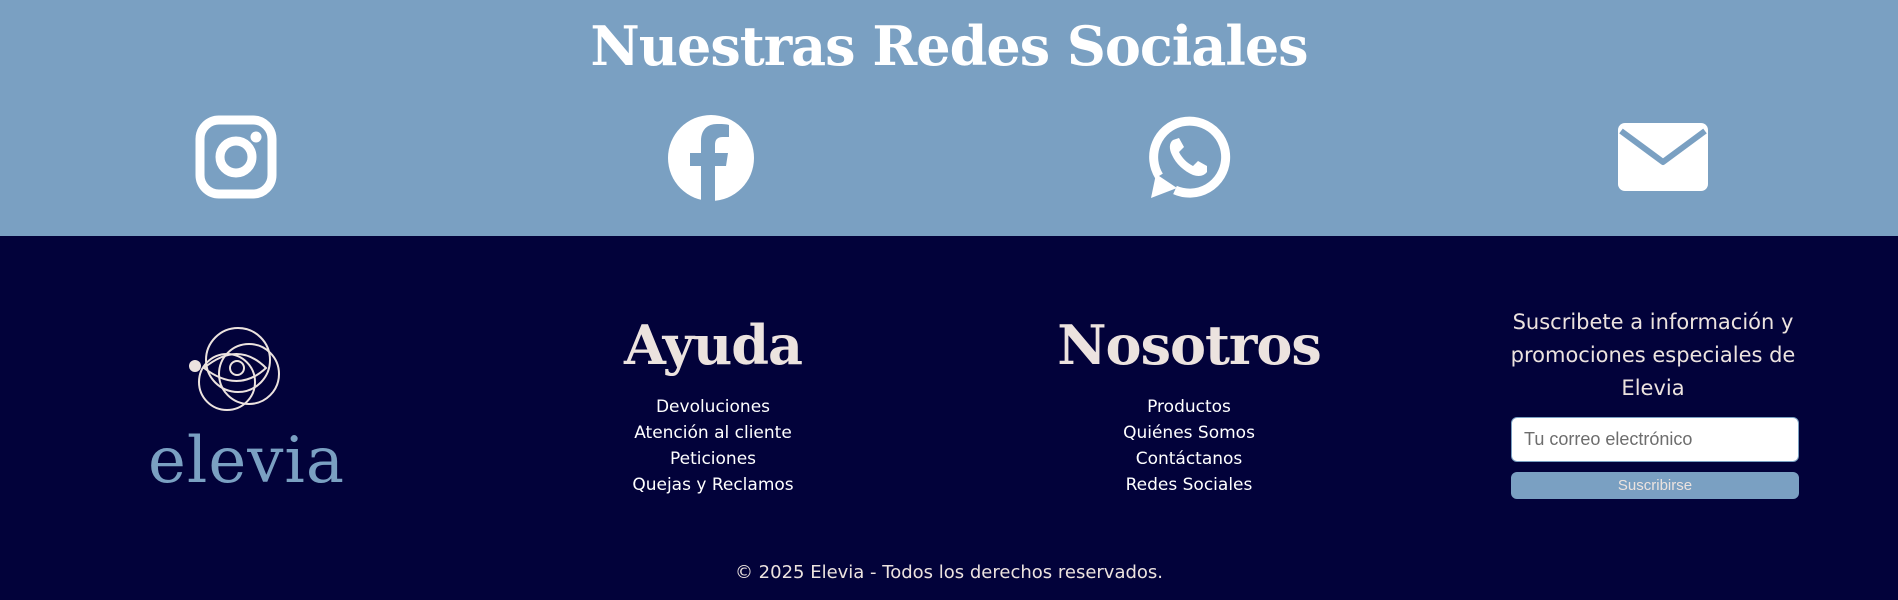 Image resolution: width=1898 pixels, height=600 pixels. What do you see at coordinates (711, 158) in the screenshot?
I see `facebook-icon` at bounding box center [711, 158].